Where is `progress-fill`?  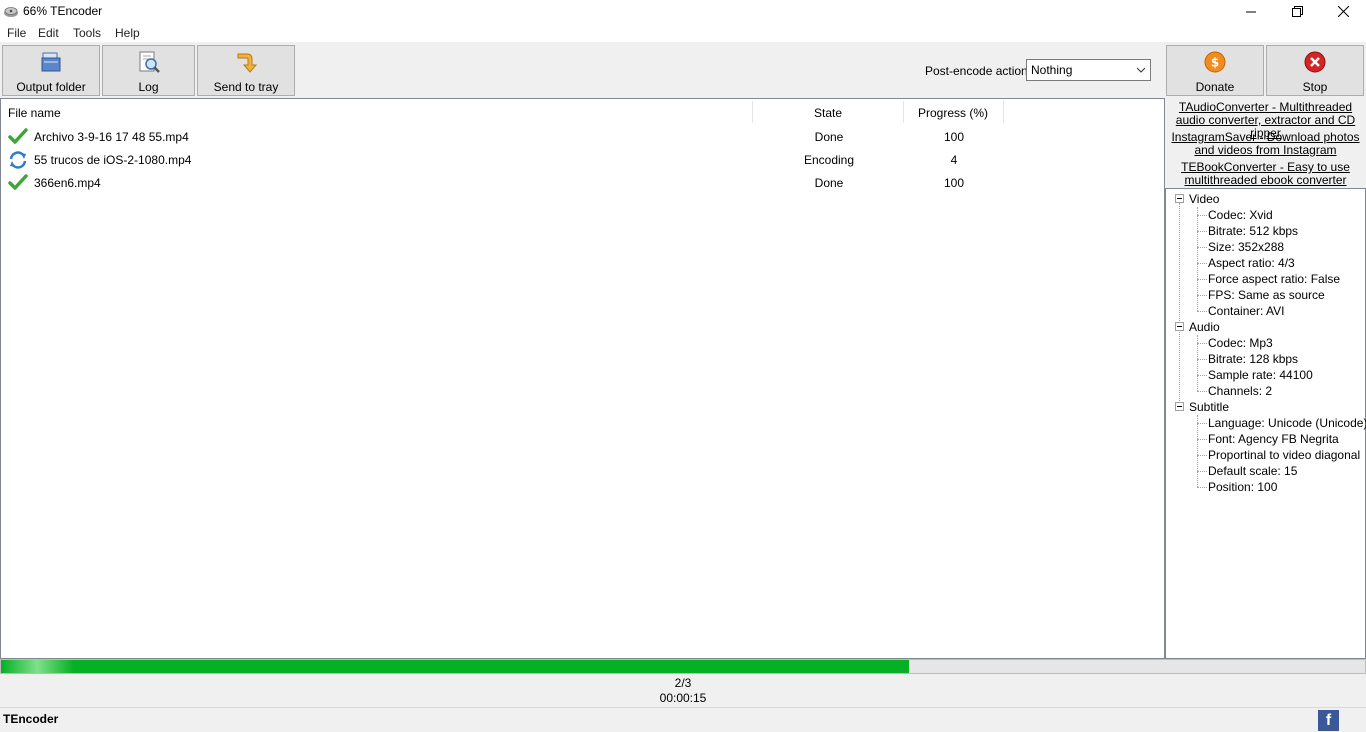
progress-fill is located at coordinates (455, 666).